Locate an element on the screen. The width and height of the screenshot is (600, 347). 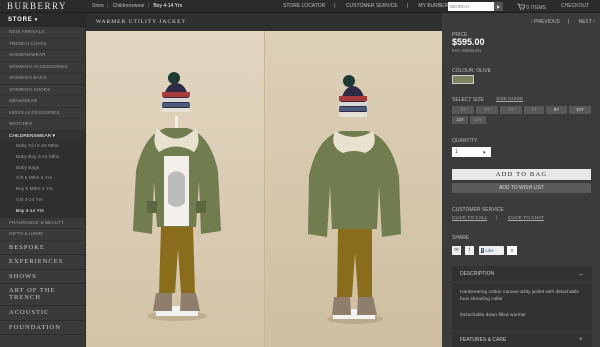
sidebar-item-menswear: Menswear is located at coordinates (42, 102).